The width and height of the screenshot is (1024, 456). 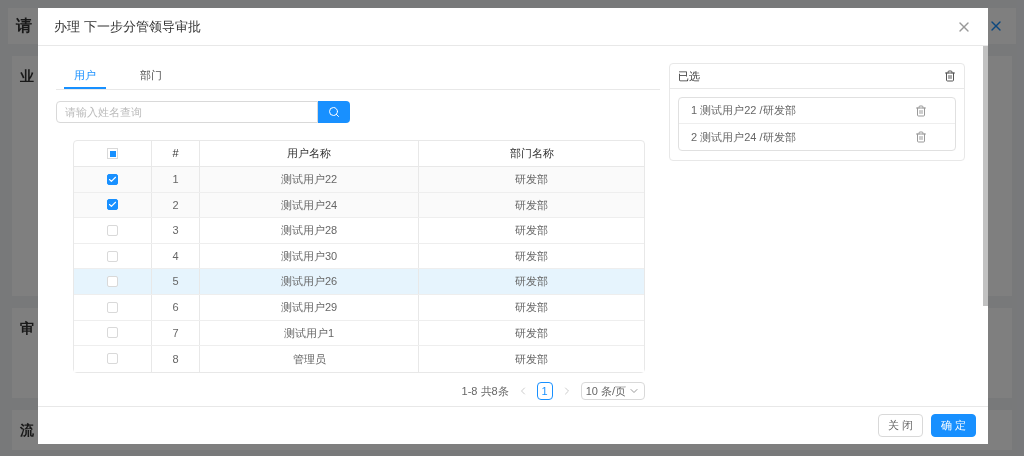 I want to click on tab: 部门, so click(x=151, y=76).